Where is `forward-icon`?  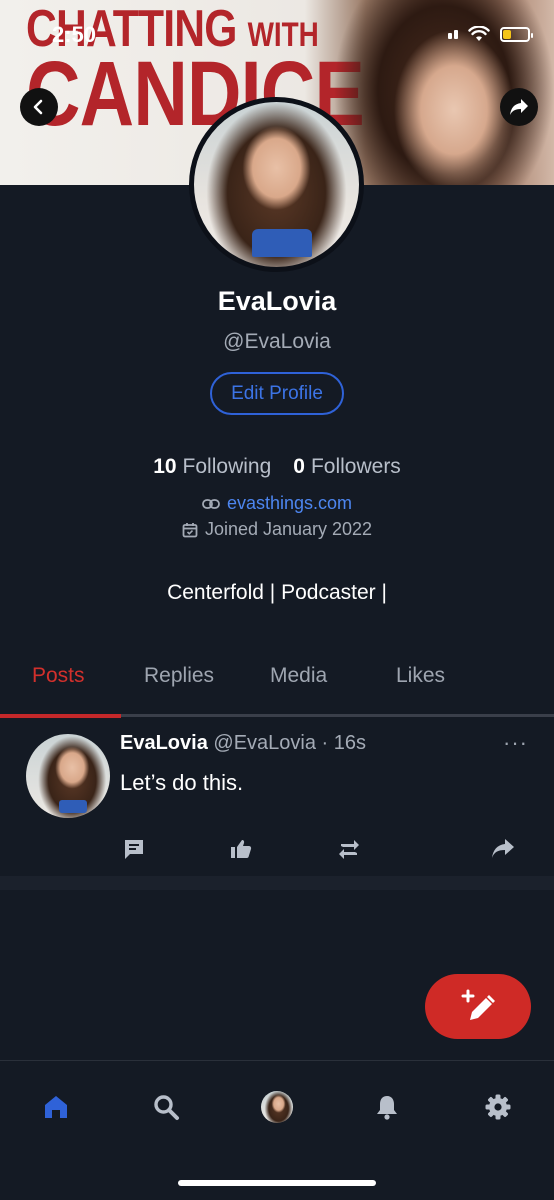 forward-icon is located at coordinates (503, 848).